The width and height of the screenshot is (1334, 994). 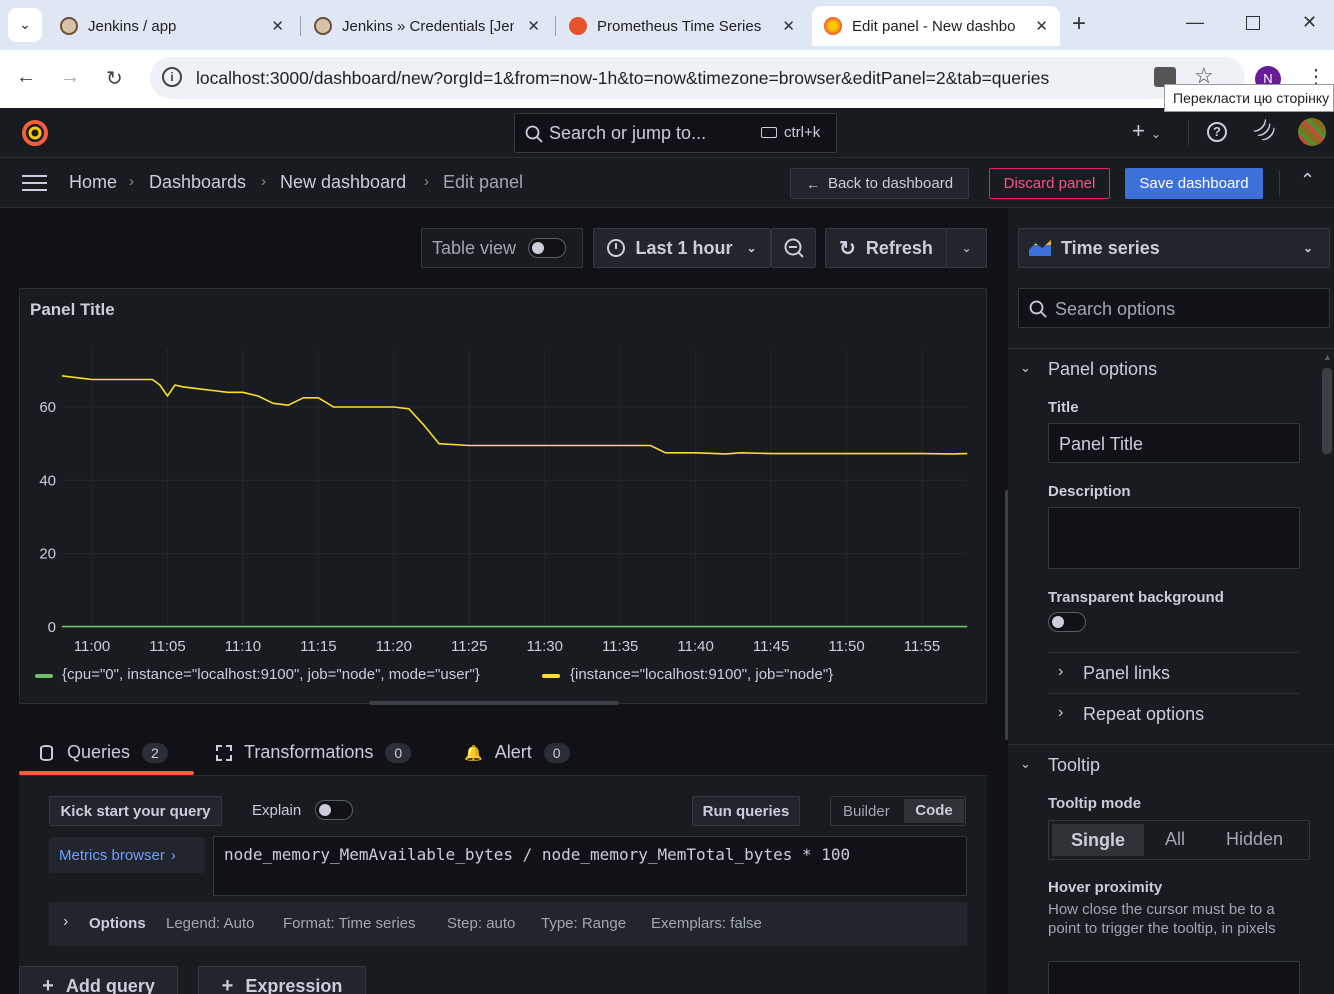 I want to click on hover-proximity-input, so click(x=1174, y=977).